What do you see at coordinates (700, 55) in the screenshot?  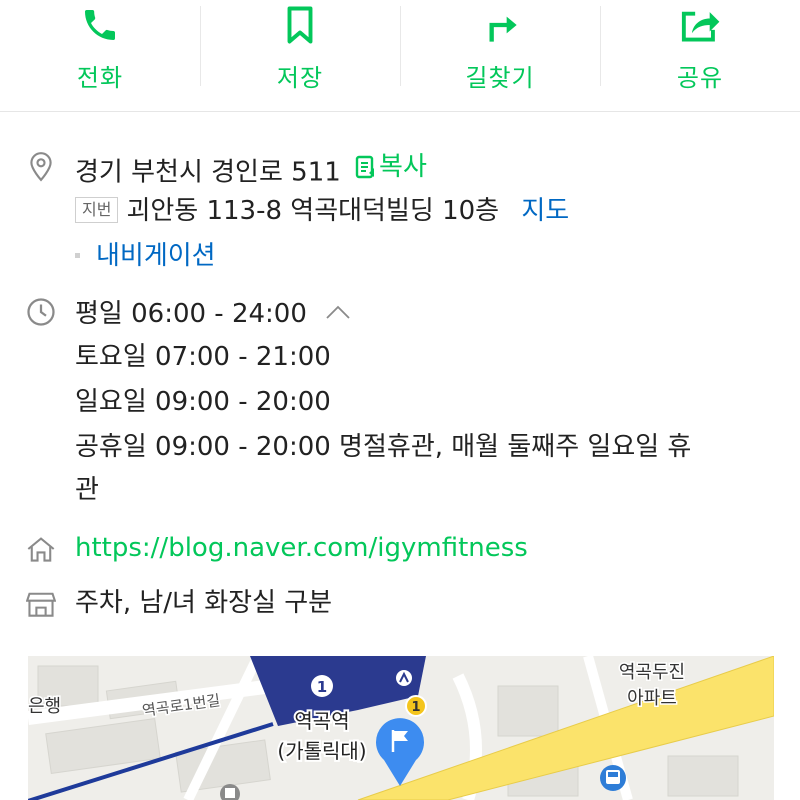 I see `share-button: 공유` at bounding box center [700, 55].